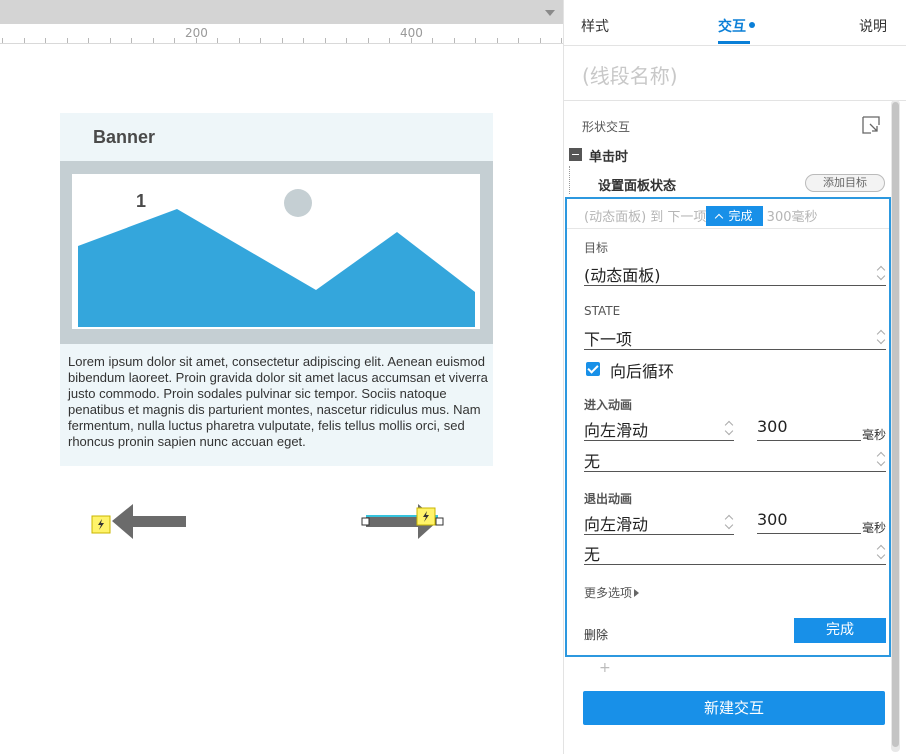  What do you see at coordinates (298, 203) in the screenshot?
I see `sun-shape` at bounding box center [298, 203].